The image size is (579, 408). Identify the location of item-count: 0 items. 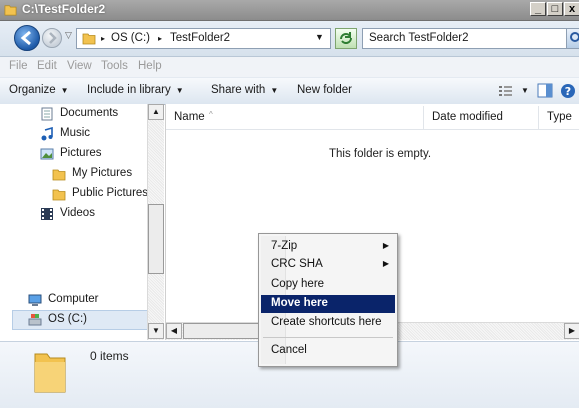
(109, 356).